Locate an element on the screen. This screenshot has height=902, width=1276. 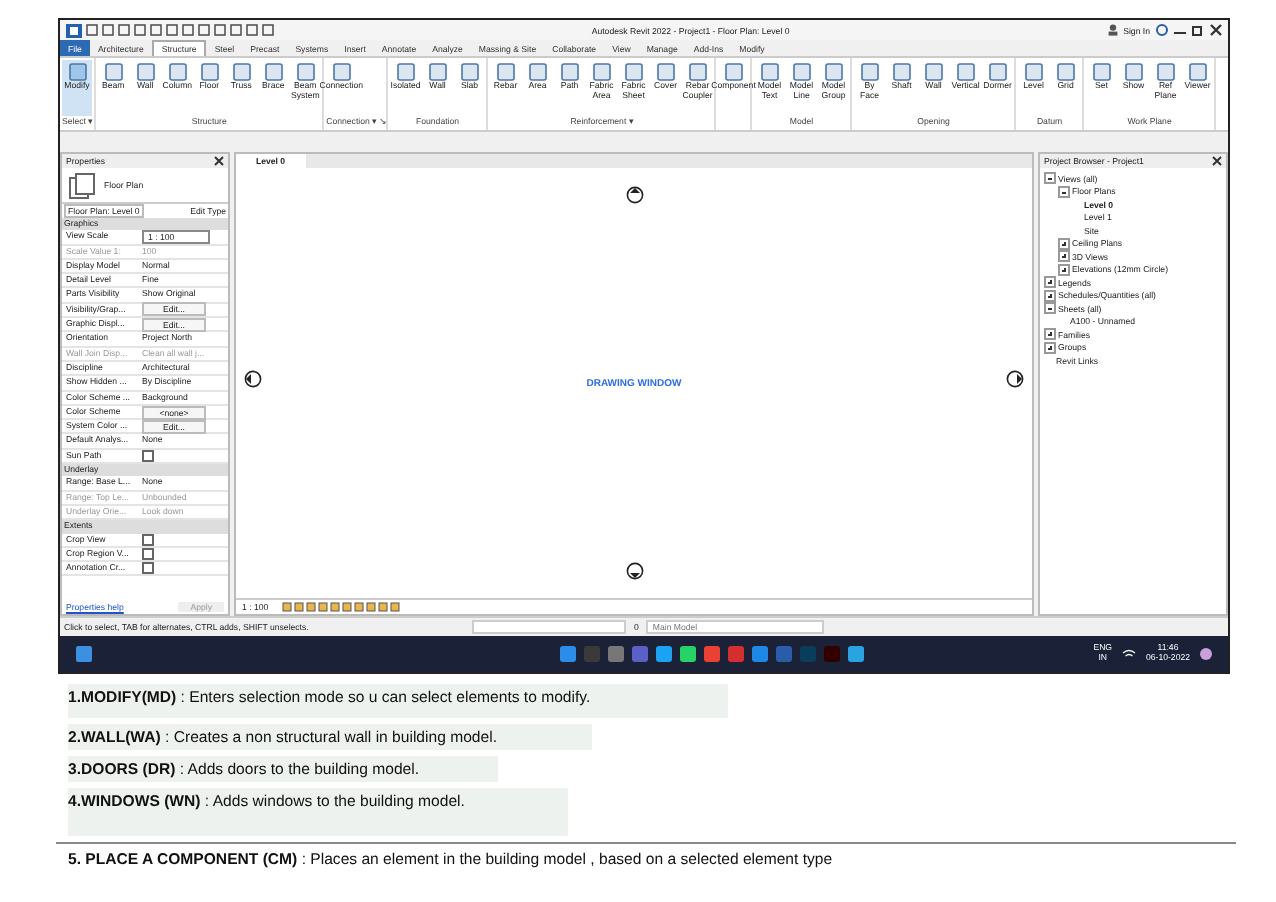
help-icon is located at coordinates (1162, 30).